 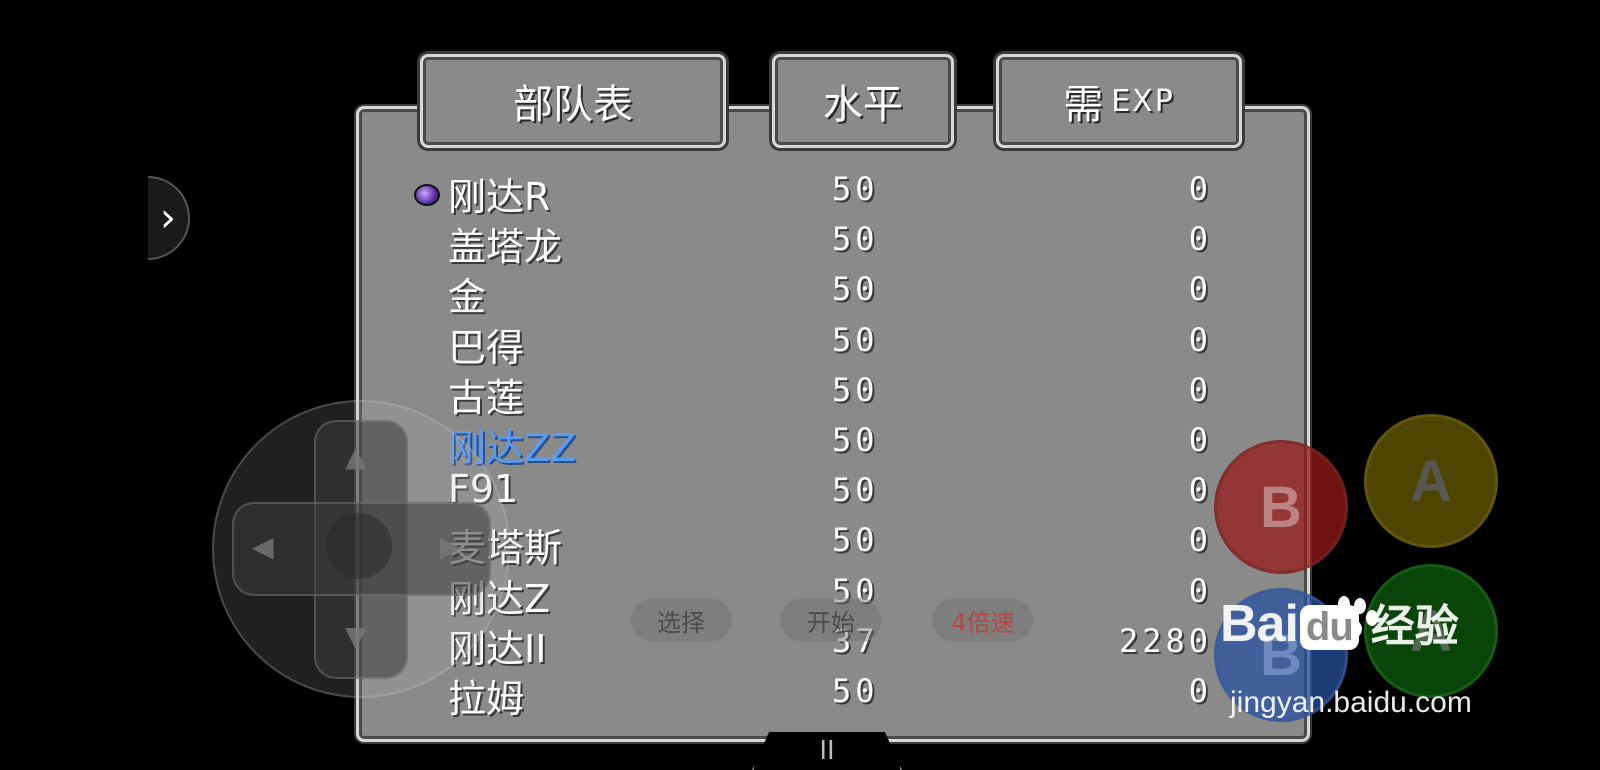 I want to click on baidu-watermark: Bai du 经验 jingyan.baidu.com, so click(x=1346, y=654).